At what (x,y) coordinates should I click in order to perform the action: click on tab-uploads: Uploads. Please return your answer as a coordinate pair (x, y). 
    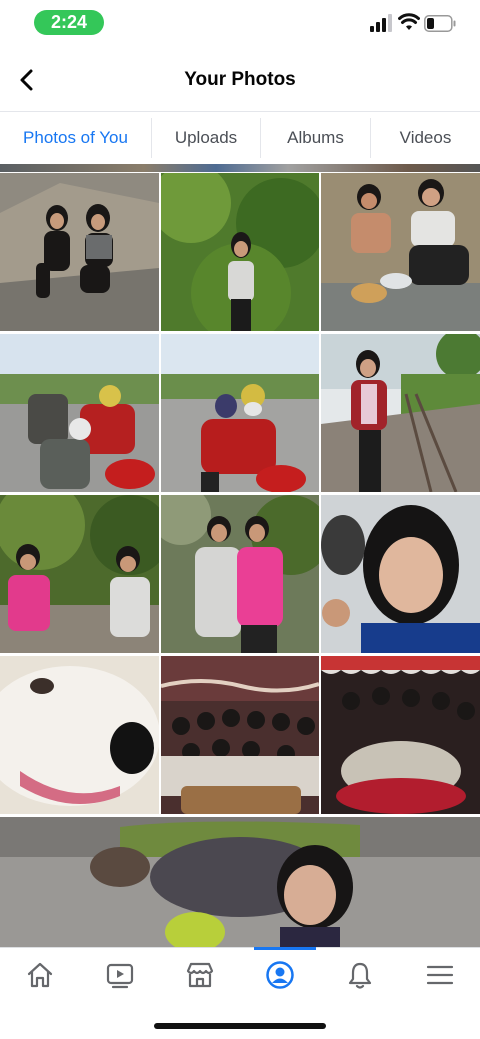
    Looking at the image, I should click on (206, 138).